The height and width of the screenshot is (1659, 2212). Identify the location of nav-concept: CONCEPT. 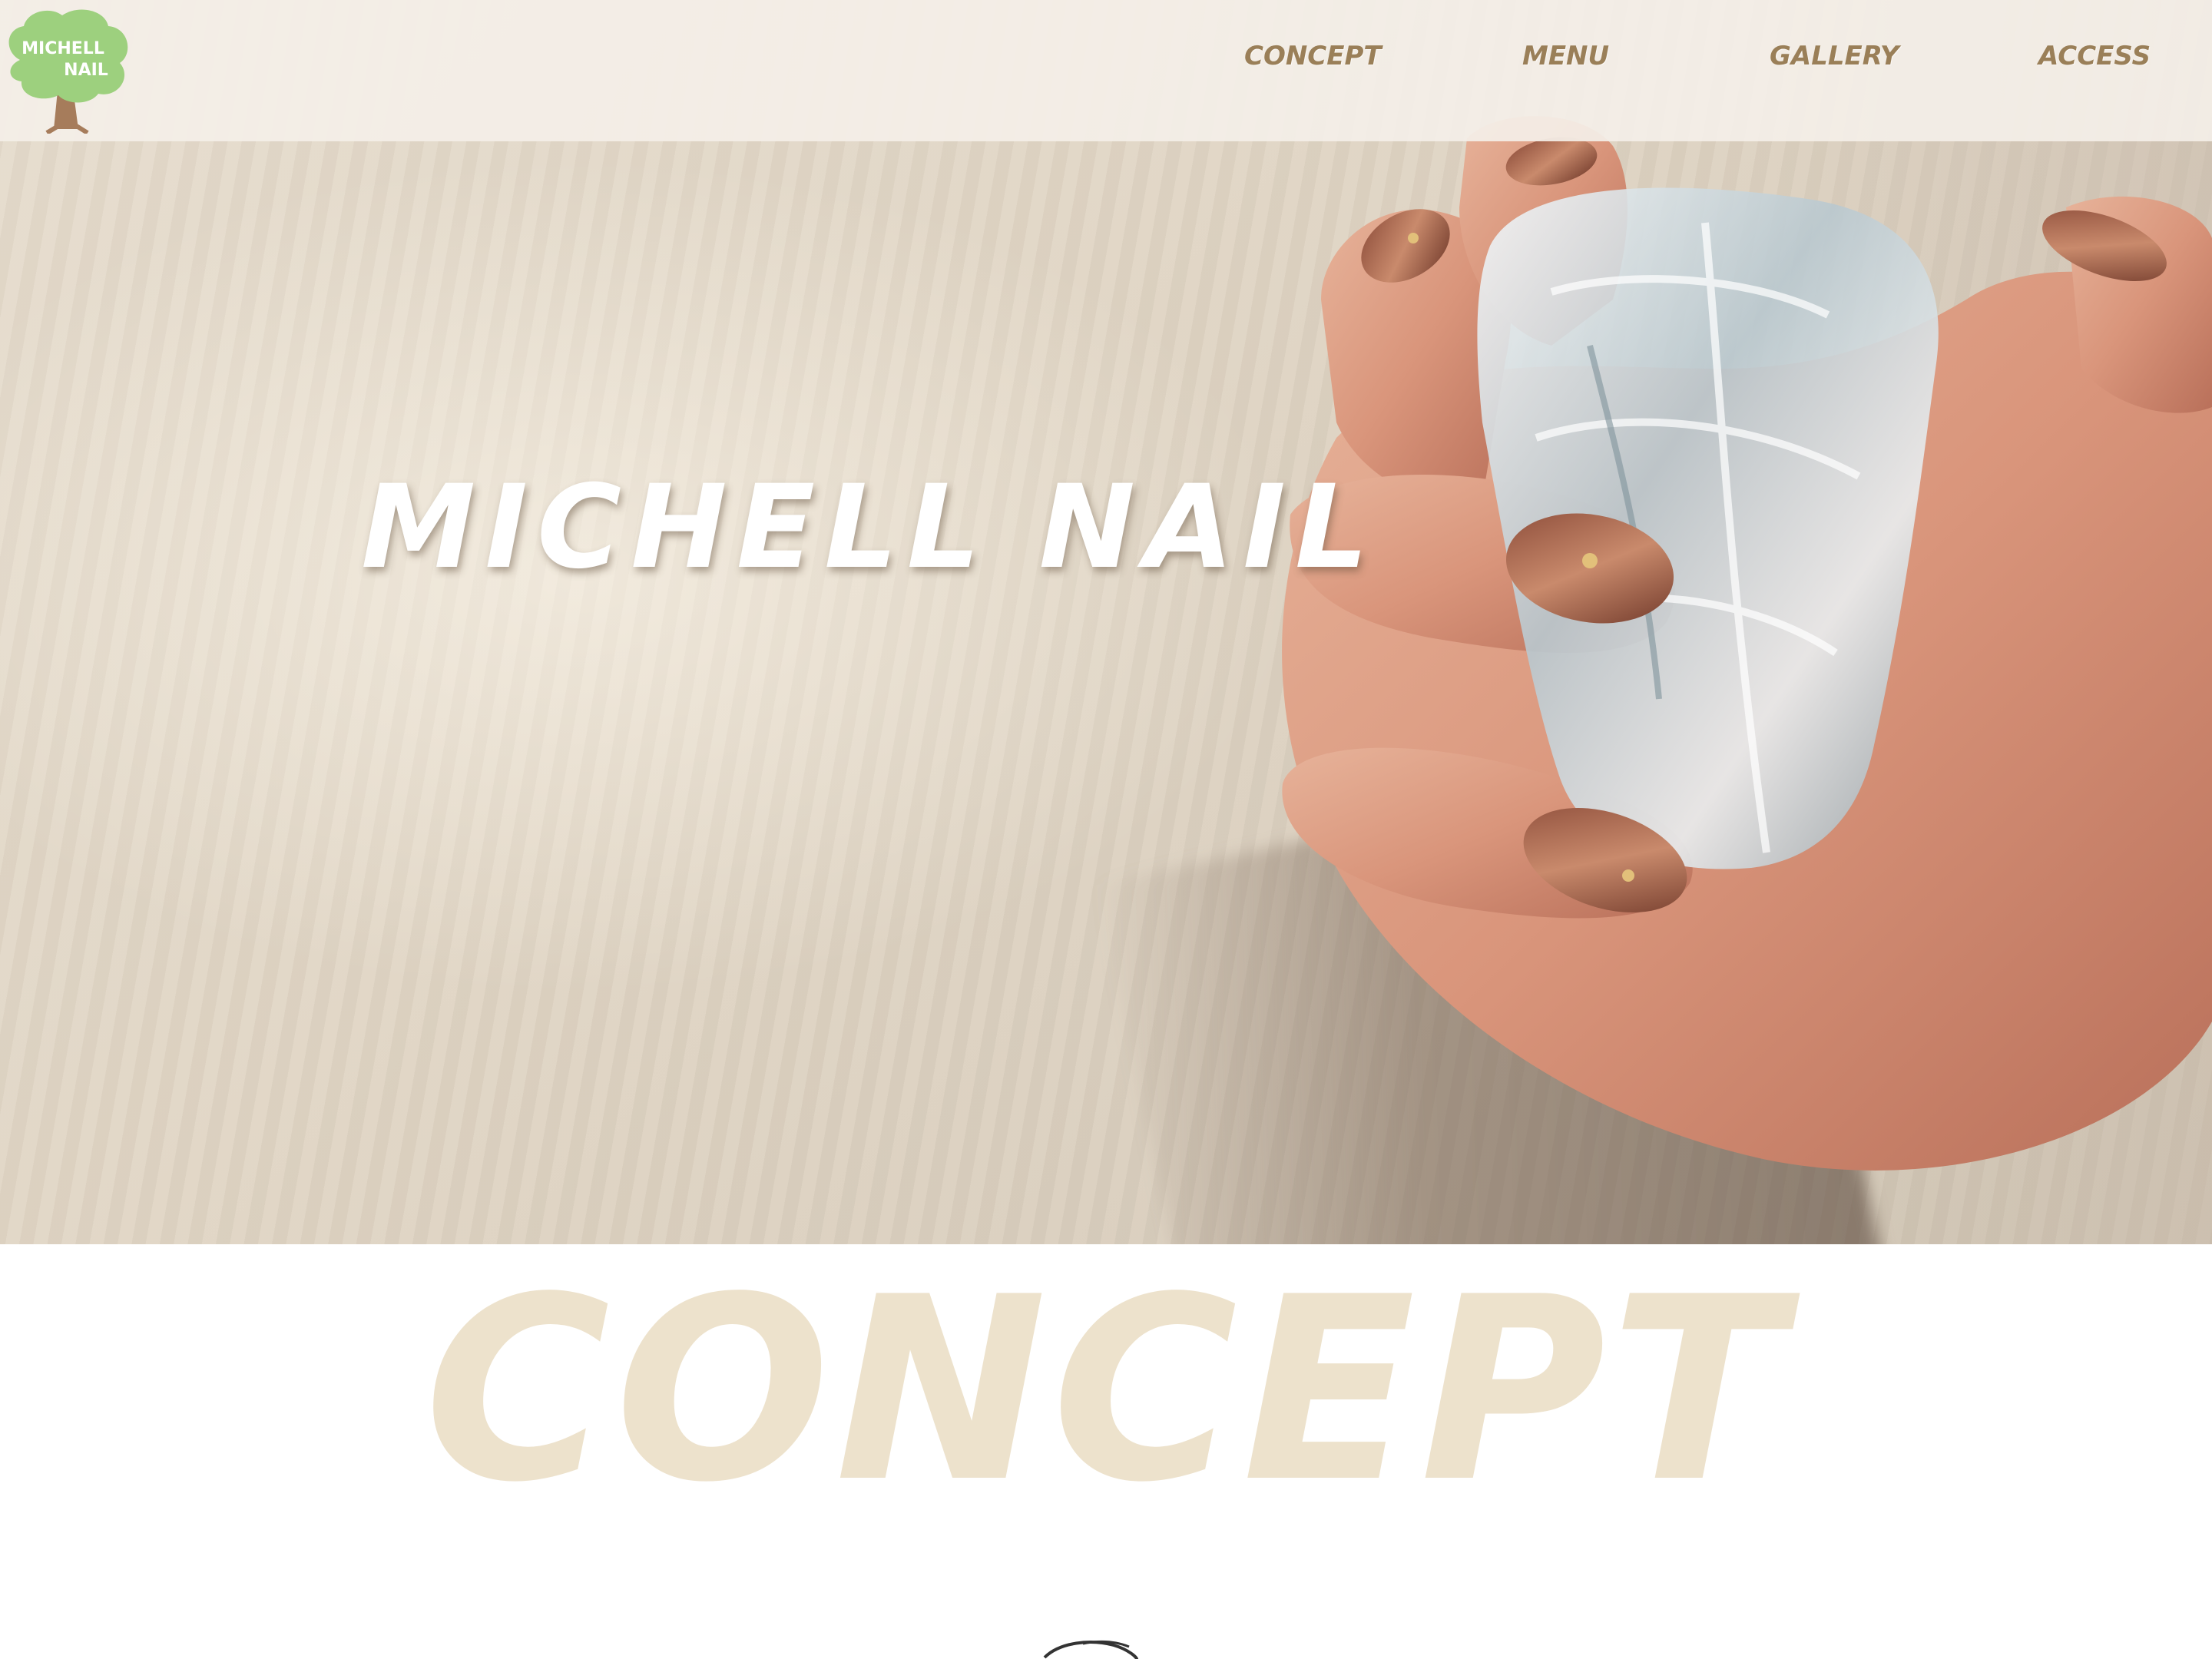
(1313, 56).